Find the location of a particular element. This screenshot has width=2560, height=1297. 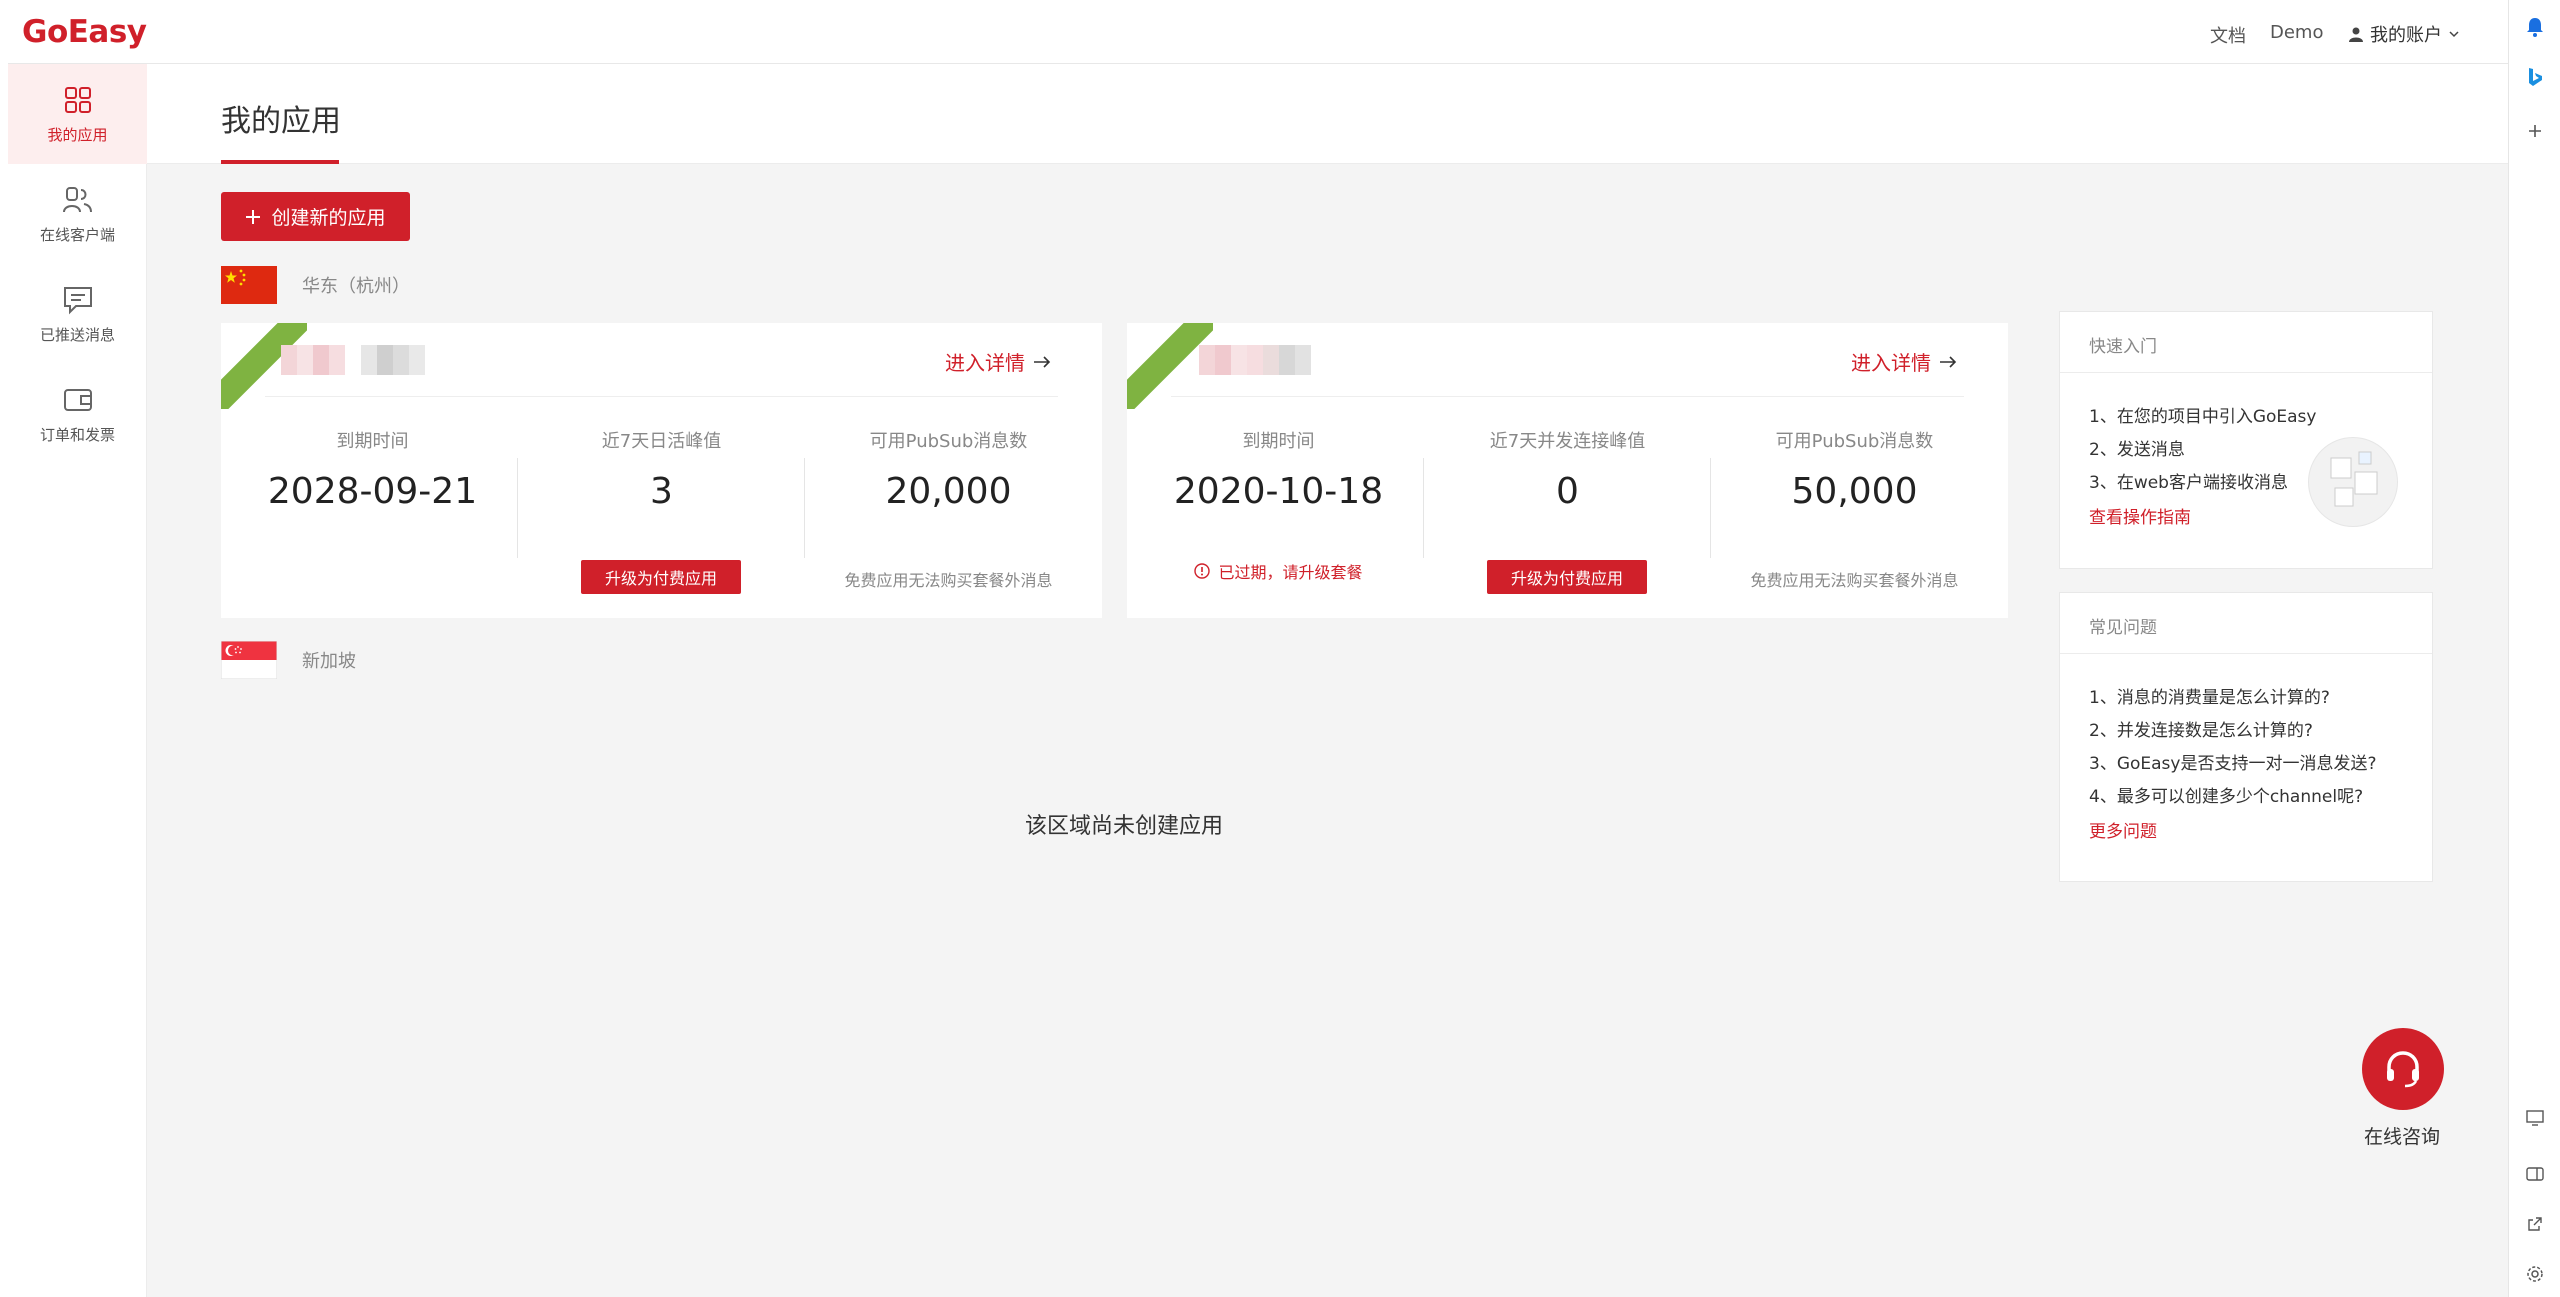

title-underline is located at coordinates (280, 162).